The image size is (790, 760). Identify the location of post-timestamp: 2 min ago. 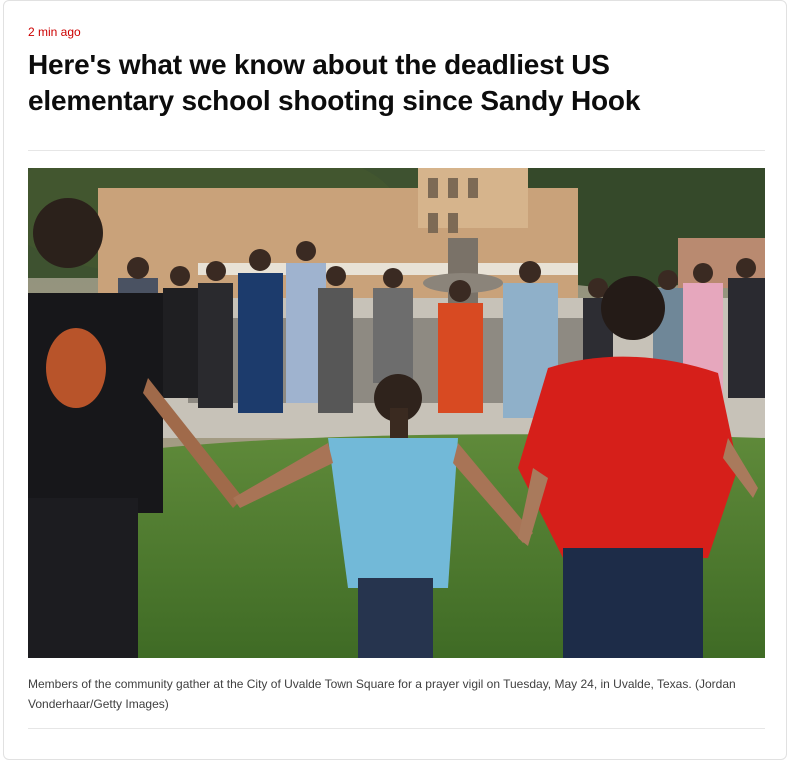
(54, 32).